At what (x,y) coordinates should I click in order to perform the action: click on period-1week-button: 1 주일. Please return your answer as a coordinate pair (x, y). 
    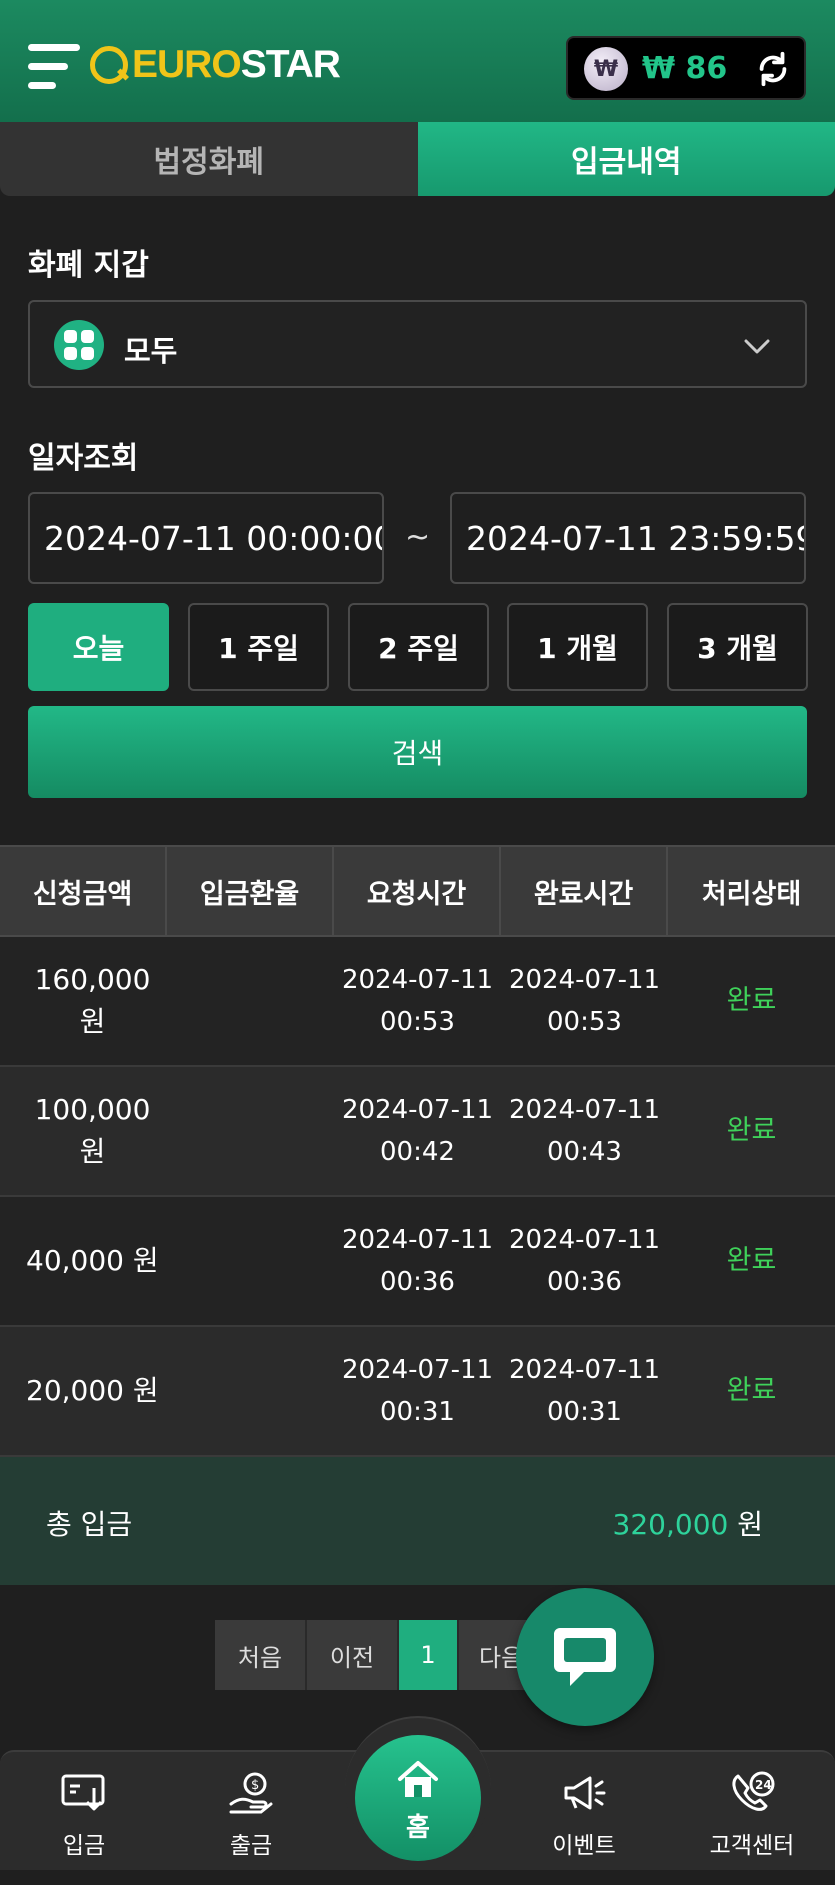
    Looking at the image, I should click on (258, 647).